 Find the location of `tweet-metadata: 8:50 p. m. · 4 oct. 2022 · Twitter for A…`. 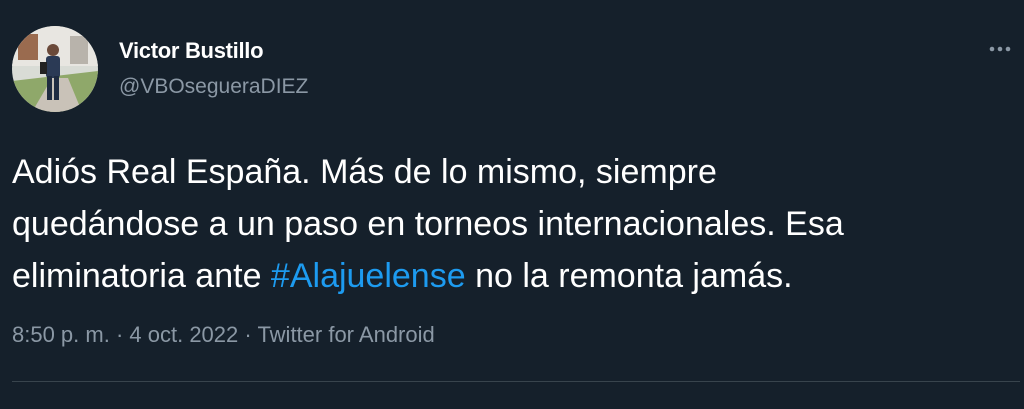

tweet-metadata: 8:50 p. m. · 4 oct. 2022 · Twitter for A… is located at coordinates (223, 335).